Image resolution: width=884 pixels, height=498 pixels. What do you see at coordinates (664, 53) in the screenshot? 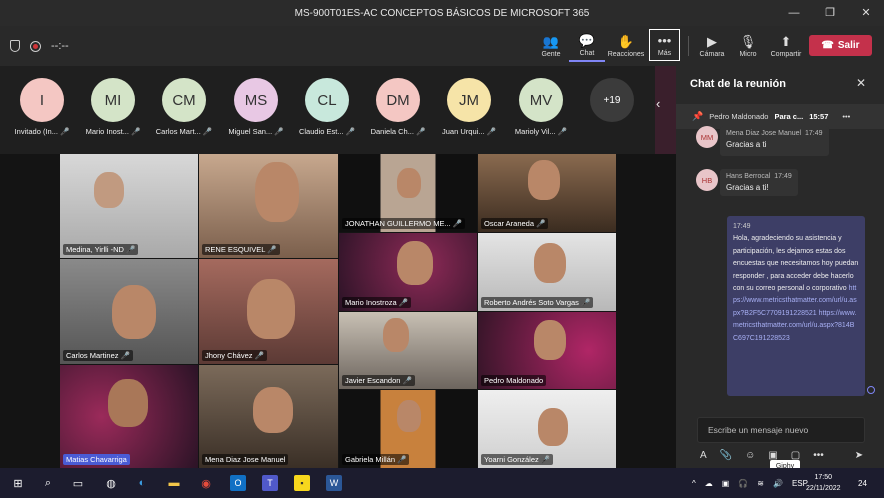
I see `more-label: Más` at bounding box center [664, 53].